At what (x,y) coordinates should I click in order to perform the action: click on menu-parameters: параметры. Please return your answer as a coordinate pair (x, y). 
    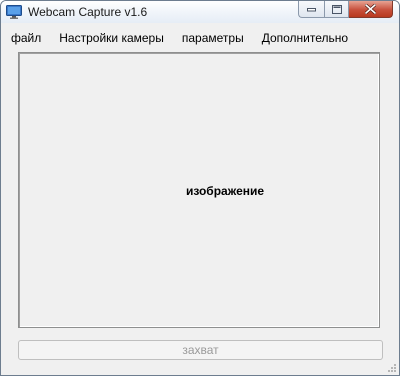
    Looking at the image, I should click on (213, 38).